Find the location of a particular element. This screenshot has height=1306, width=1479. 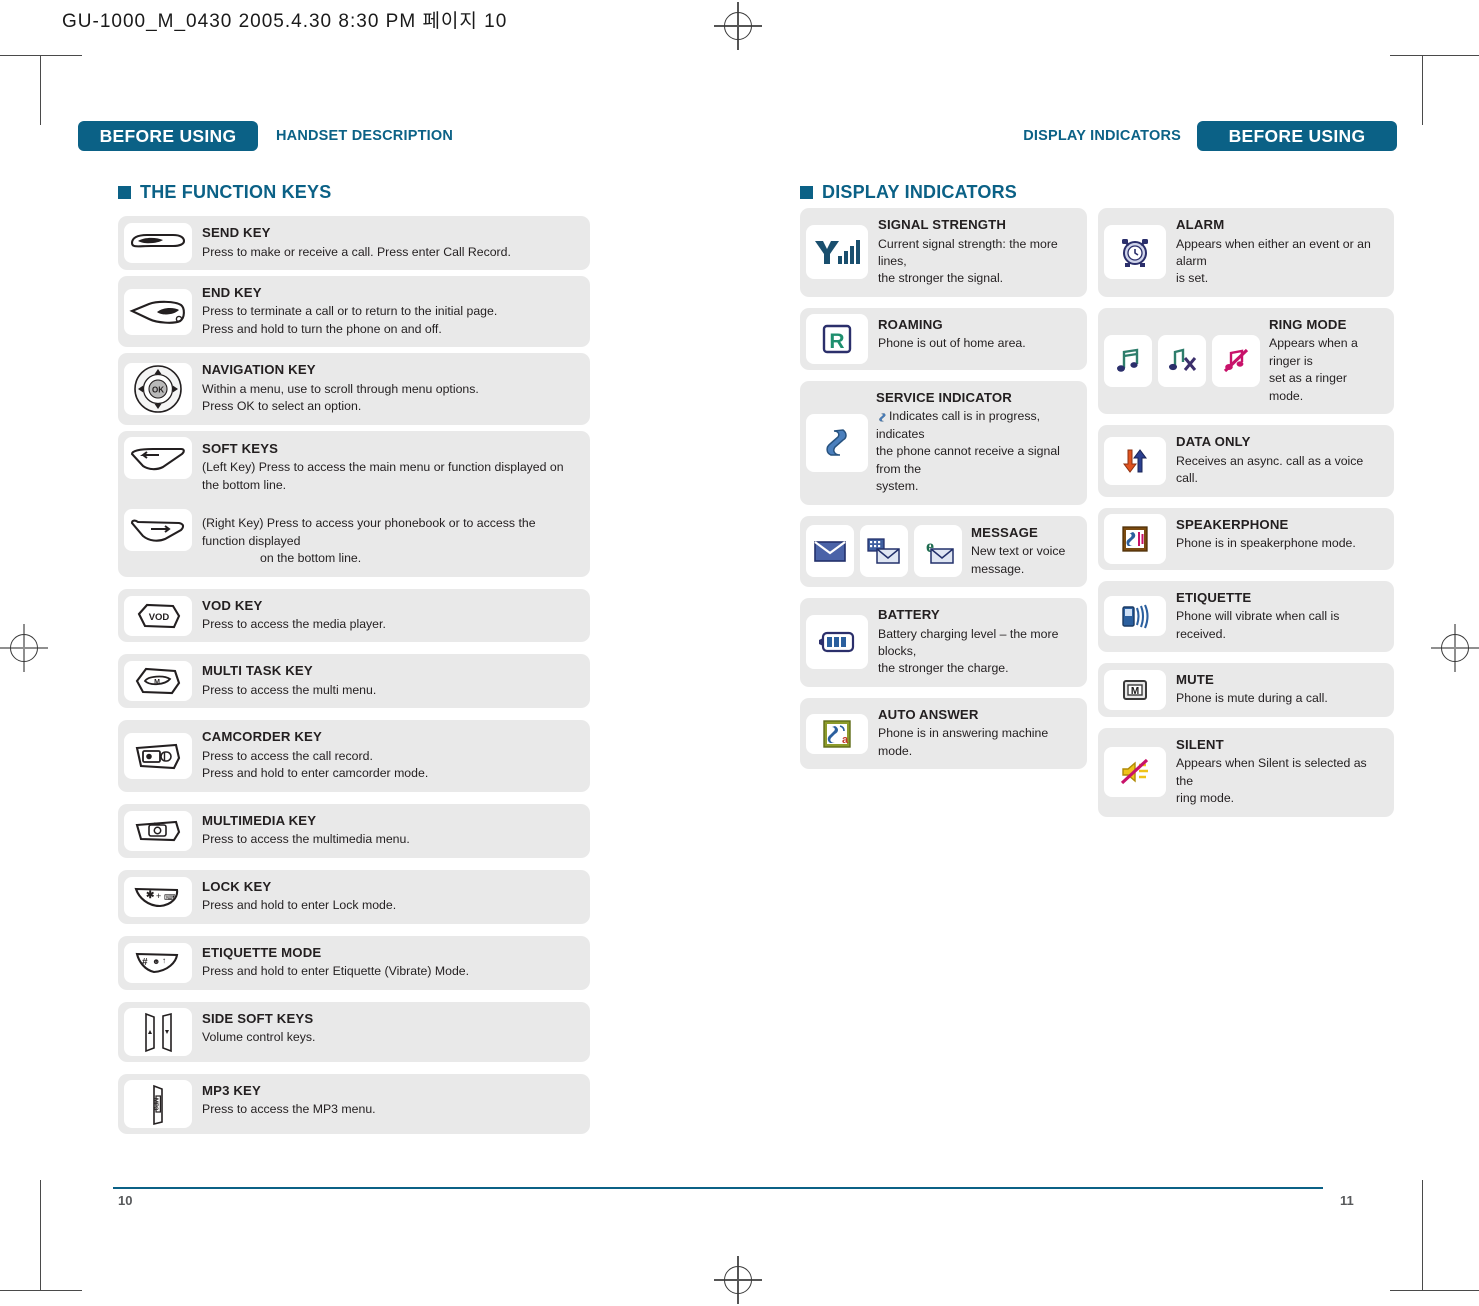

item-desc-line: Phone is in answering machine mode. is located at coordinates (963, 742).